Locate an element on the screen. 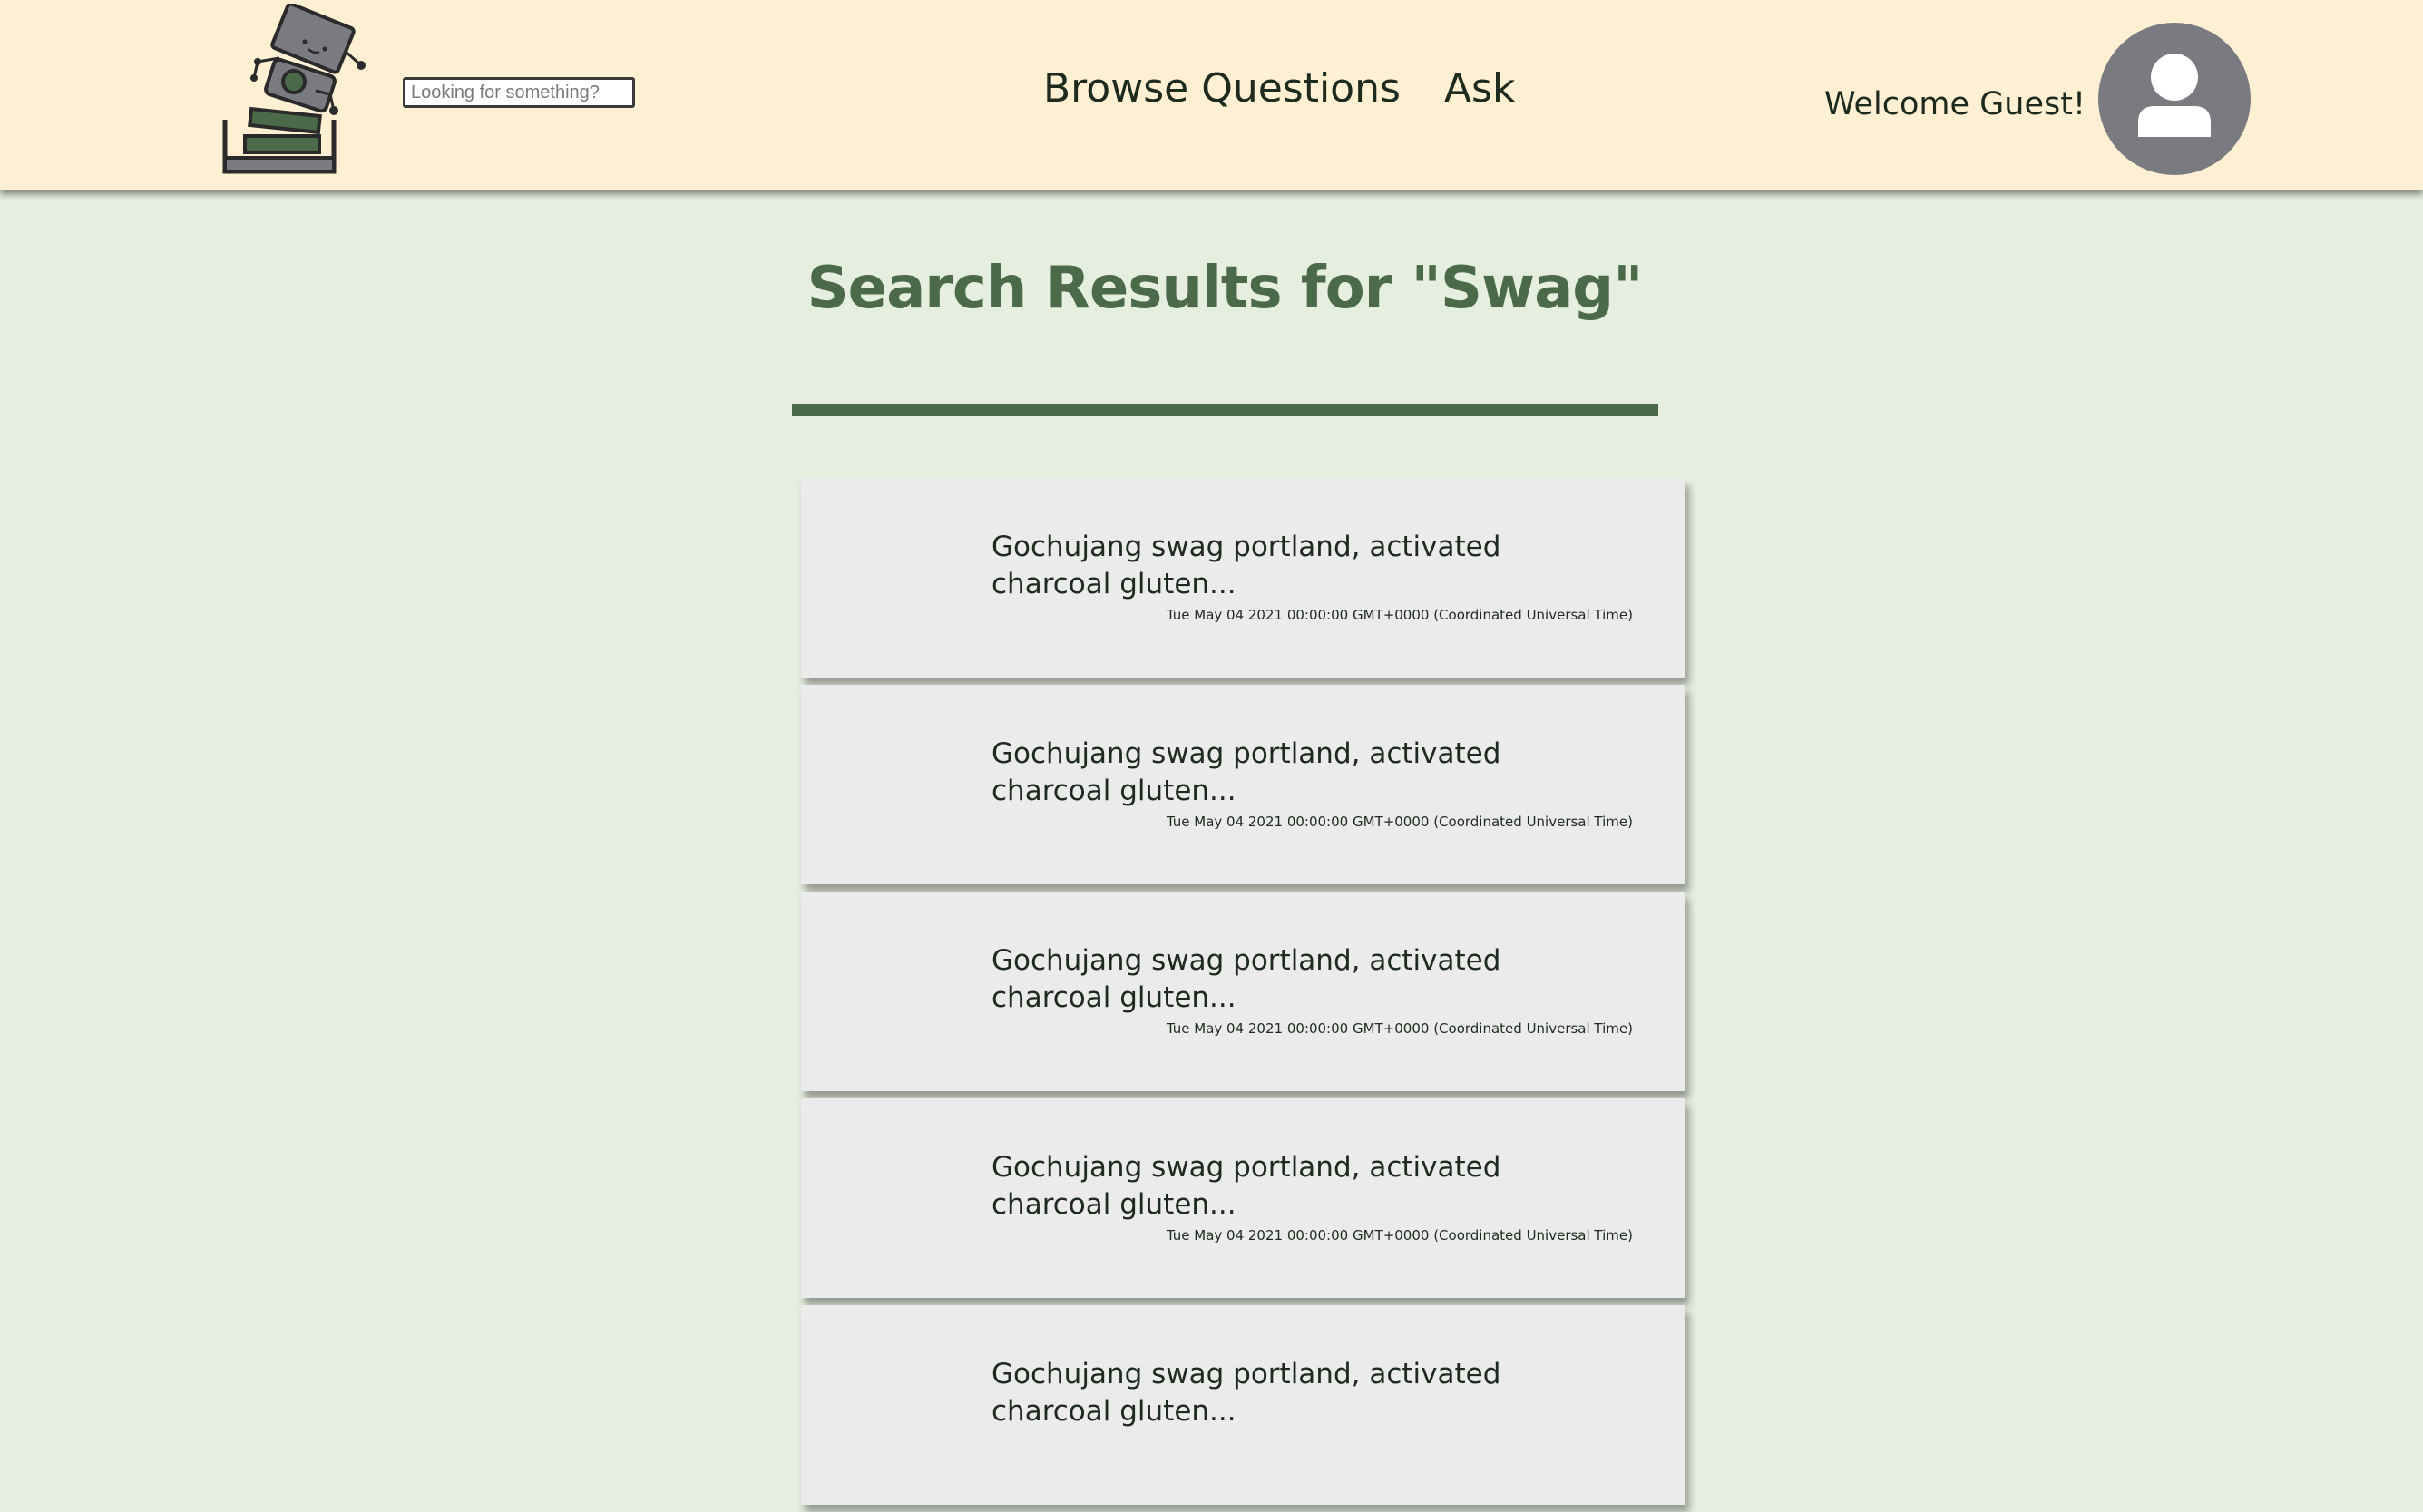 Image resolution: width=2423 pixels, height=1512 pixels. user-avatar-icon is located at coordinates (2175, 99).